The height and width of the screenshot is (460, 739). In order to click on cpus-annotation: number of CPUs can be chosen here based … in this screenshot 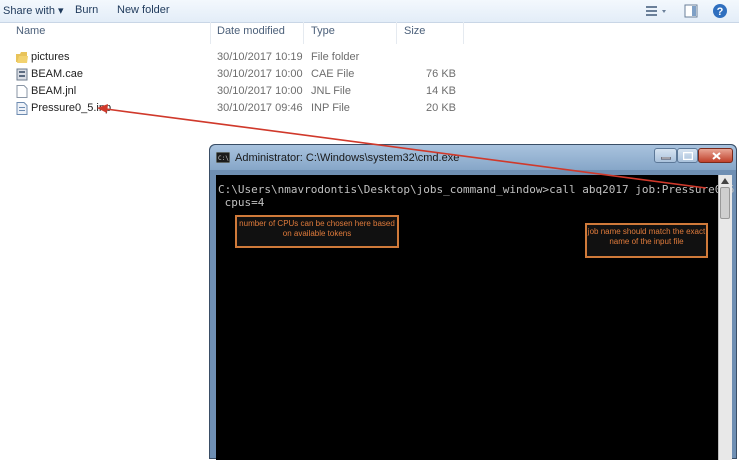, I will do `click(317, 231)`.